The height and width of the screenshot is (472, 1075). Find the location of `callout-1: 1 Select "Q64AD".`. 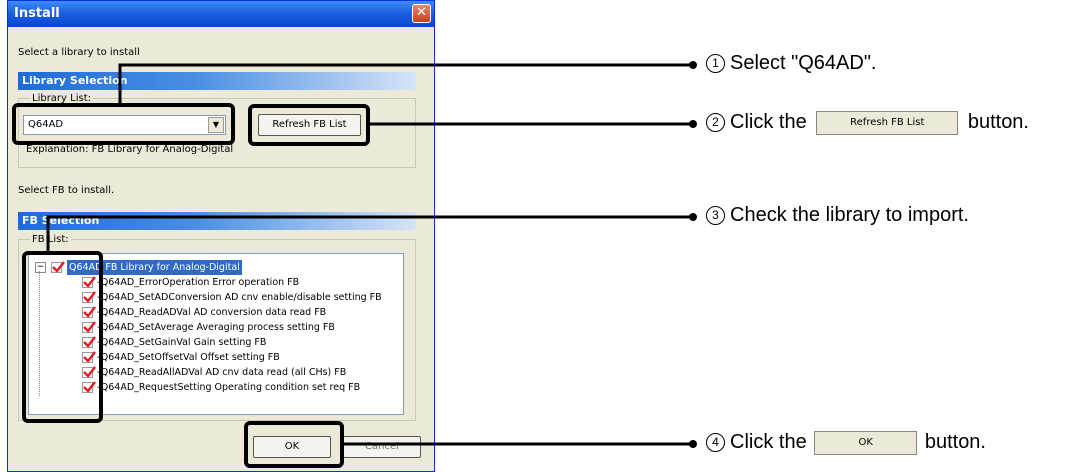

callout-1: 1 Select "Q64AD". is located at coordinates (791, 63).